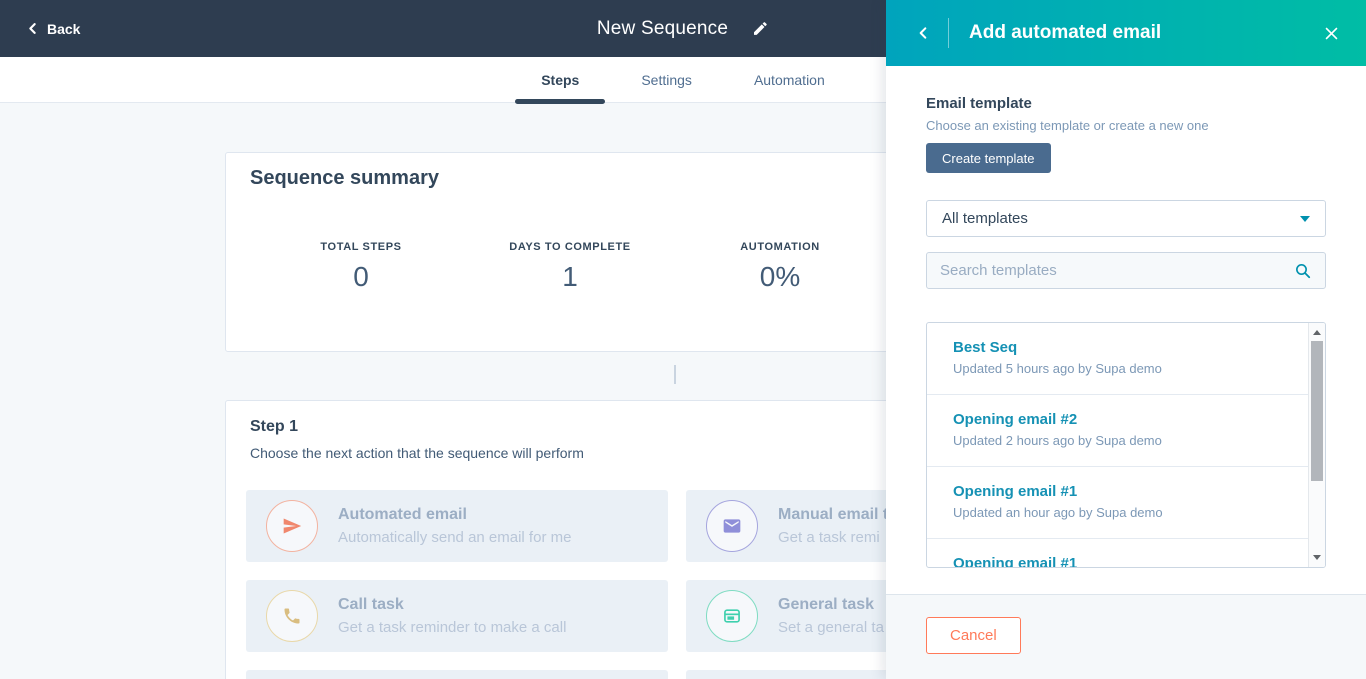  I want to click on envelope-icon, so click(732, 526).